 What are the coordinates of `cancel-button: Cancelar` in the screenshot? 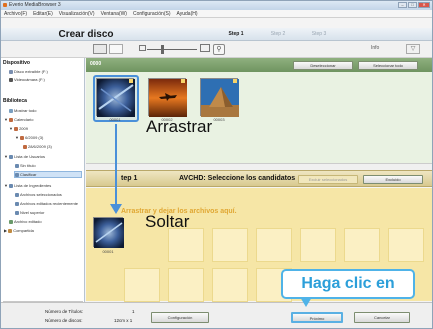 It's located at (382, 317).